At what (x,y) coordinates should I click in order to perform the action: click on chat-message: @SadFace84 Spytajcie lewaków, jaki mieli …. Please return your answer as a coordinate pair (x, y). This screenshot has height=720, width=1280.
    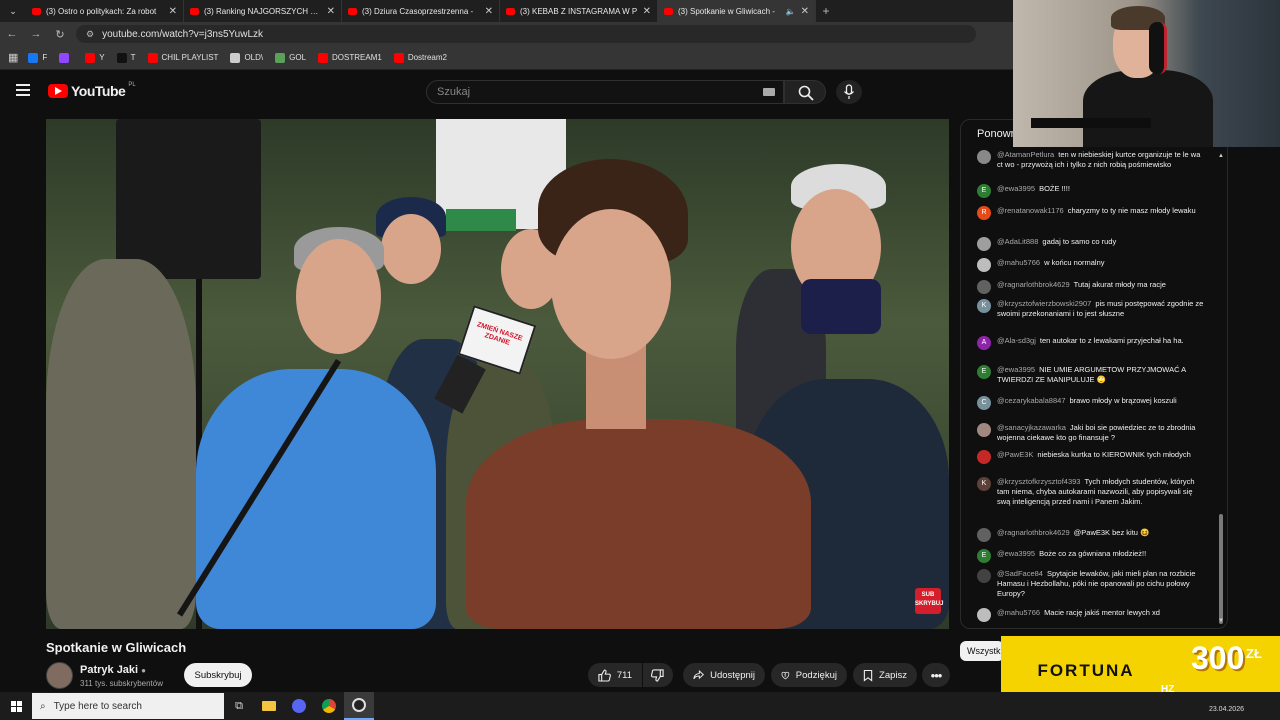
    Looking at the image, I should click on (1090, 584).